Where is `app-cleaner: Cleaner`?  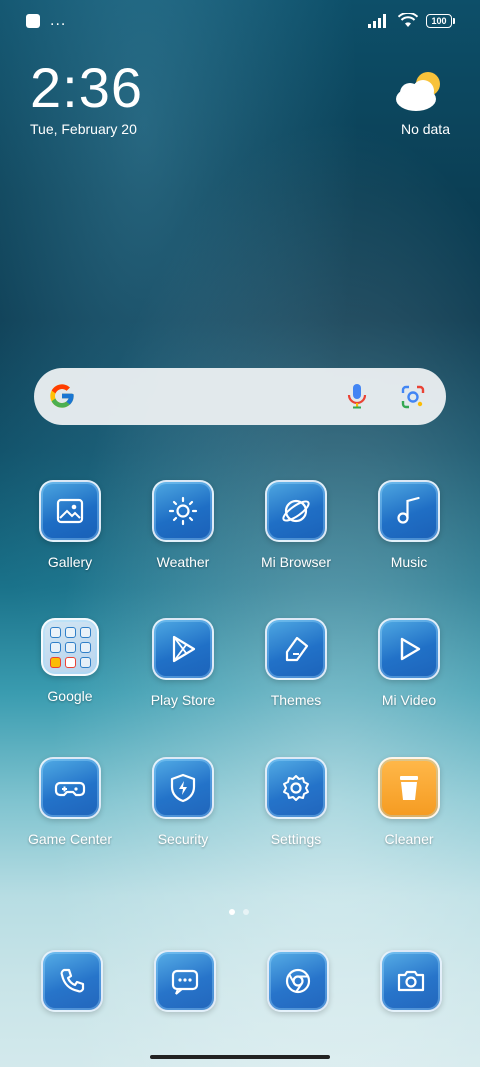
app-cleaner: Cleaner is located at coordinates (409, 802).